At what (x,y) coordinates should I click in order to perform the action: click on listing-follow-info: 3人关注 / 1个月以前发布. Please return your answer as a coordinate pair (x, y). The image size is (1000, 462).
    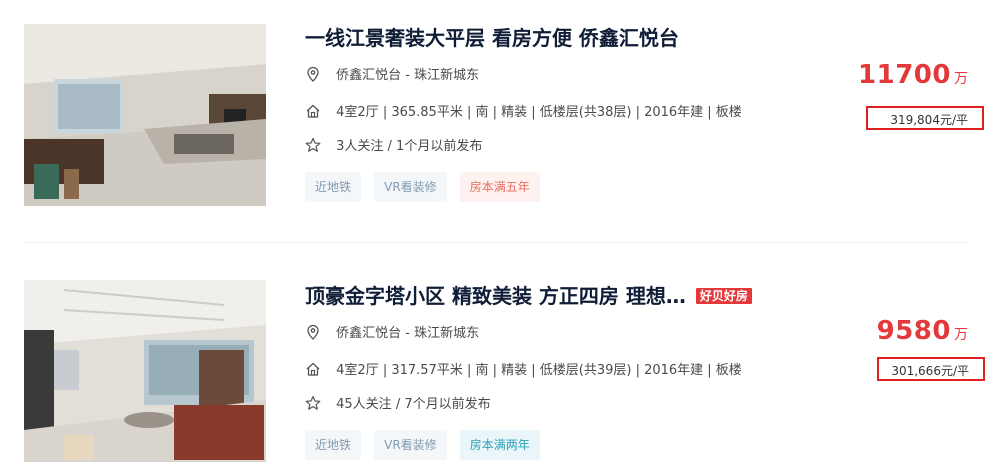
    Looking at the image, I should click on (393, 147).